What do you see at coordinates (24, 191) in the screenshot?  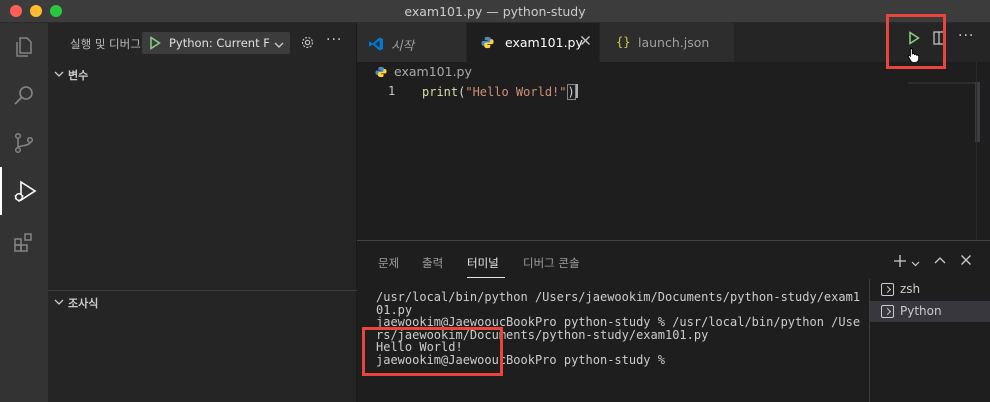 I see `run-debug-icon` at bounding box center [24, 191].